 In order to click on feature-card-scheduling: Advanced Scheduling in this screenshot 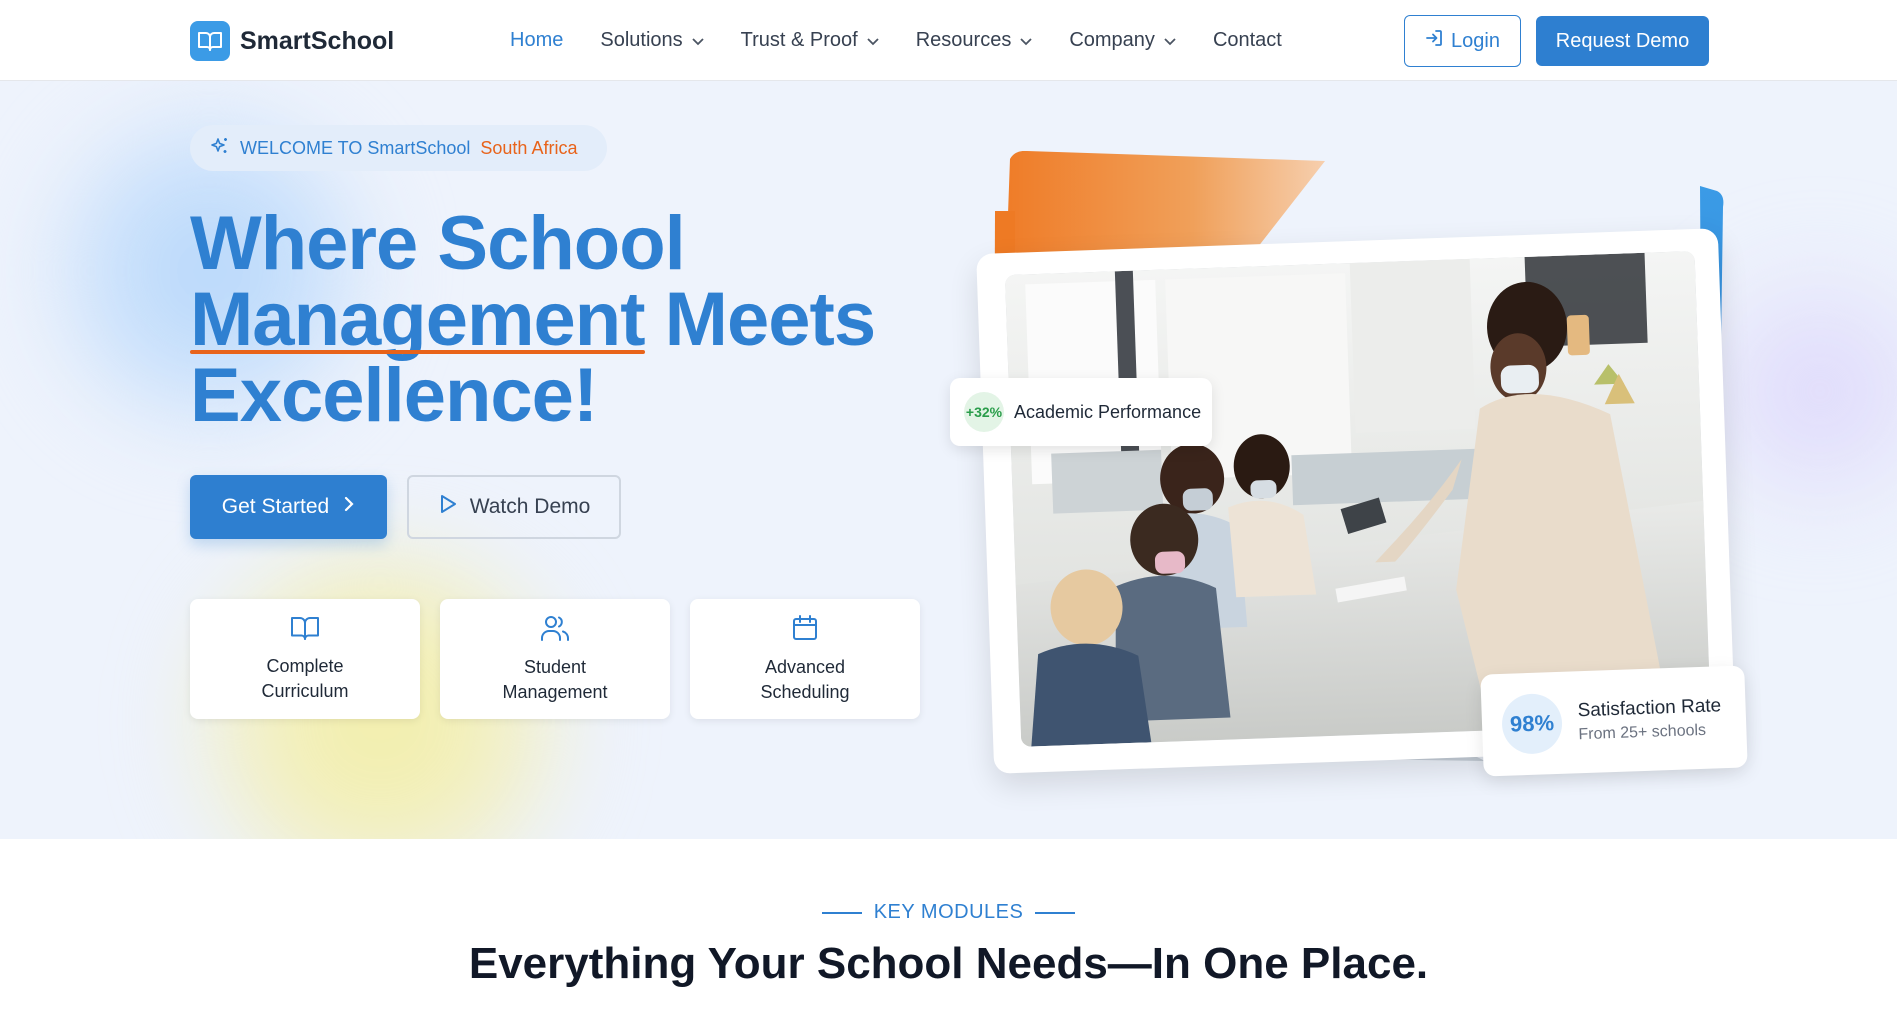, I will do `click(805, 659)`.